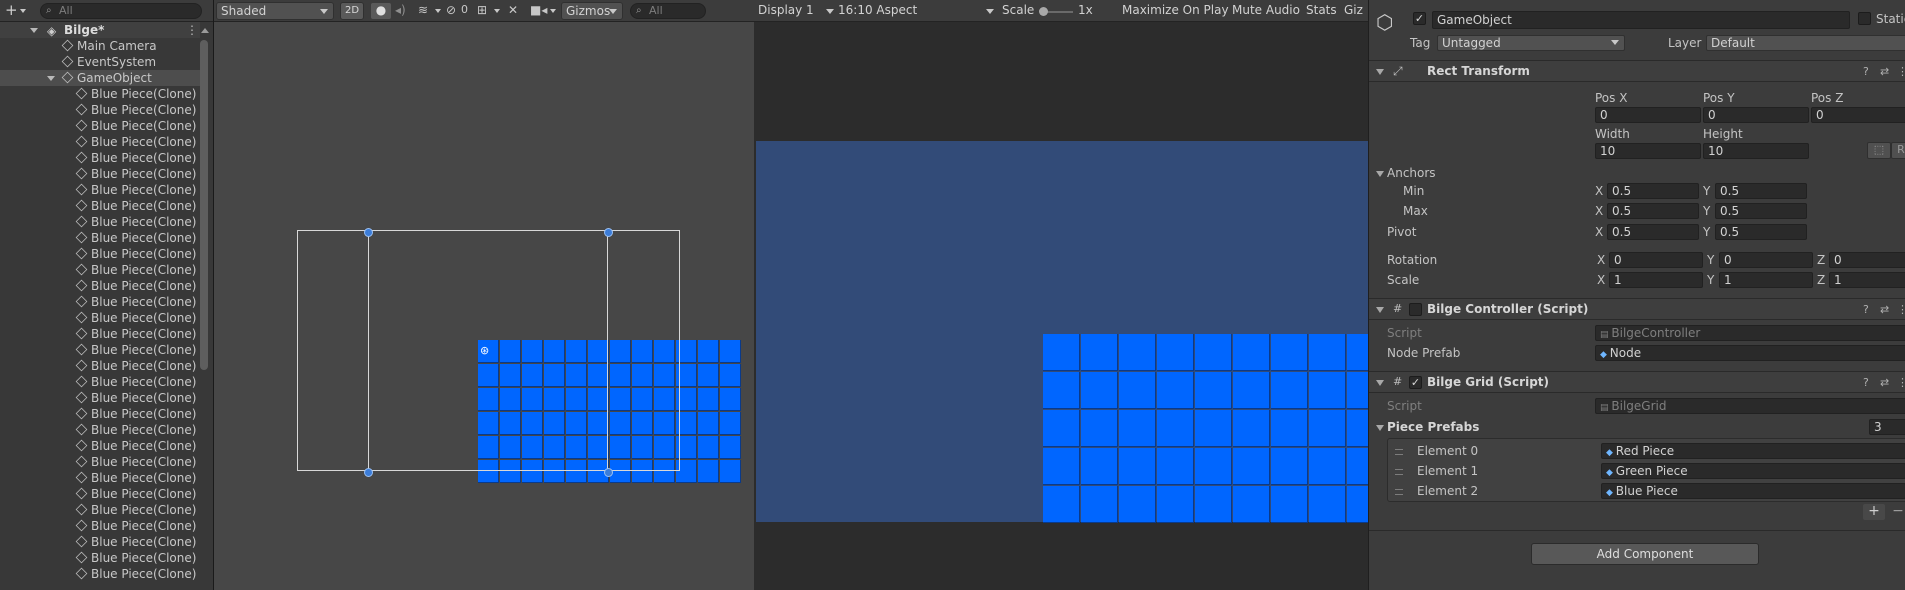  I want to click on hierarchy-item-main-camera: Main Camera, so click(100, 46).